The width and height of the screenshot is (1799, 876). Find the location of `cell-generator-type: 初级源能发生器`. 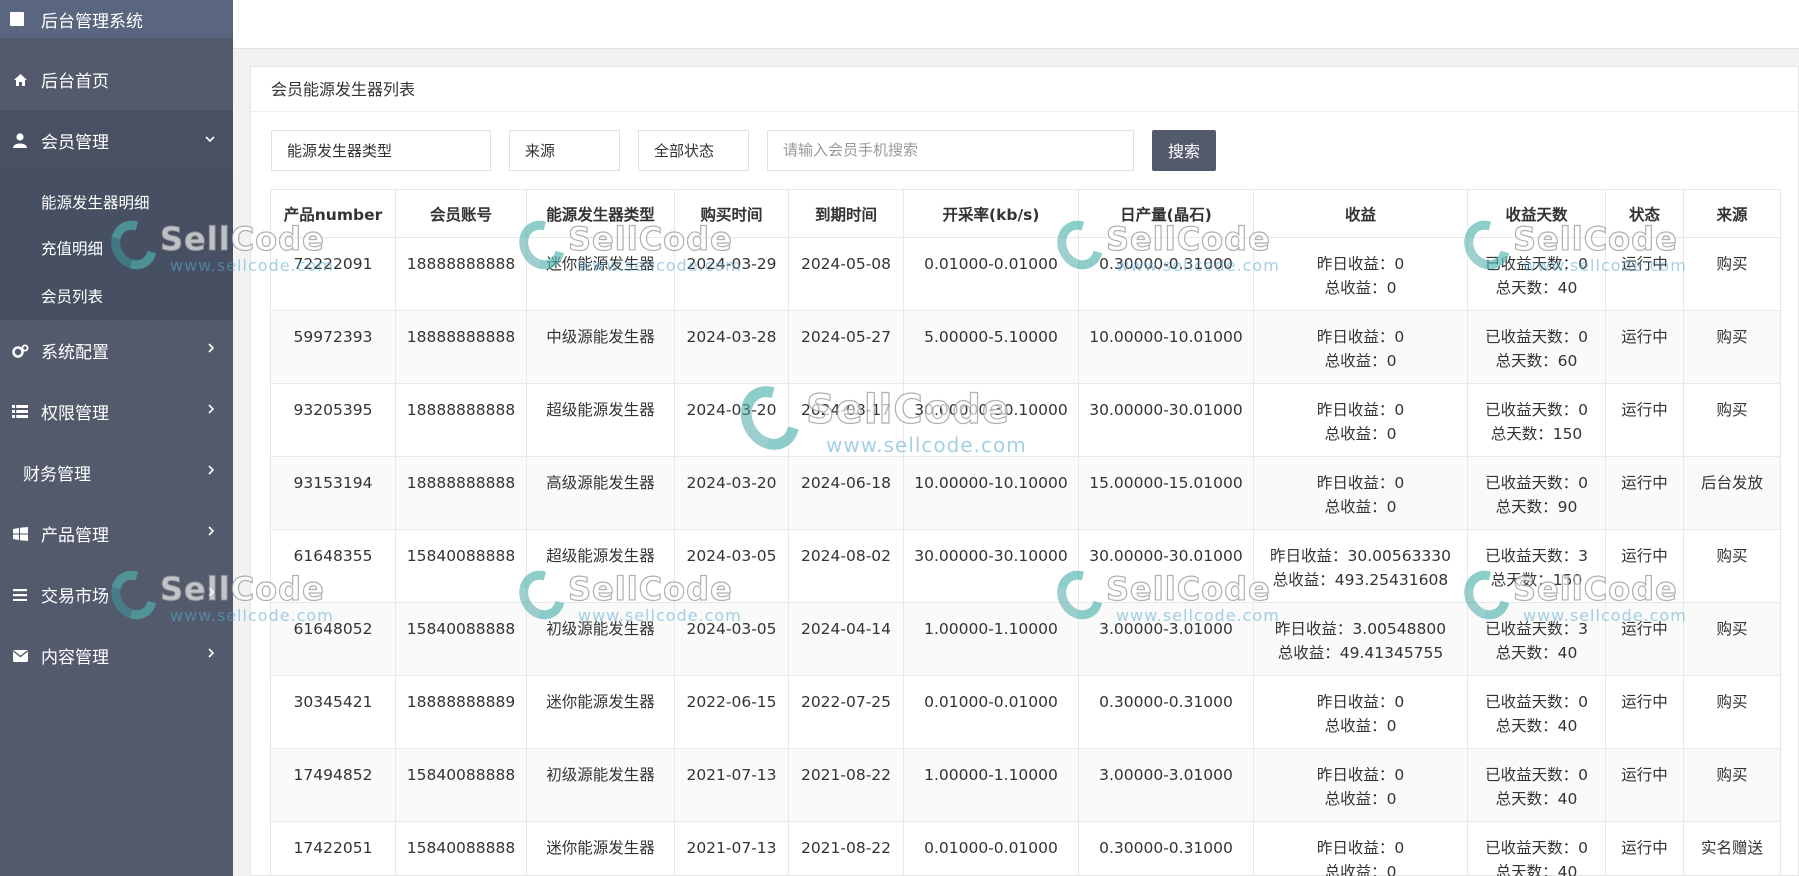

cell-generator-type: 初级源能发生器 is located at coordinates (600, 639).